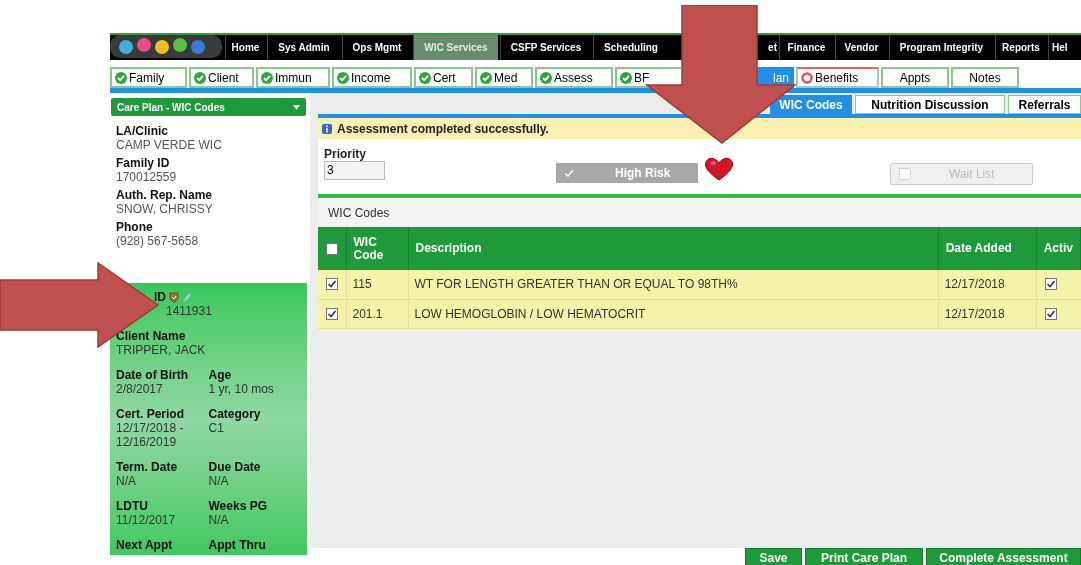 The image size is (1081, 565). I want to click on tab-label: Benefits, so click(837, 78).